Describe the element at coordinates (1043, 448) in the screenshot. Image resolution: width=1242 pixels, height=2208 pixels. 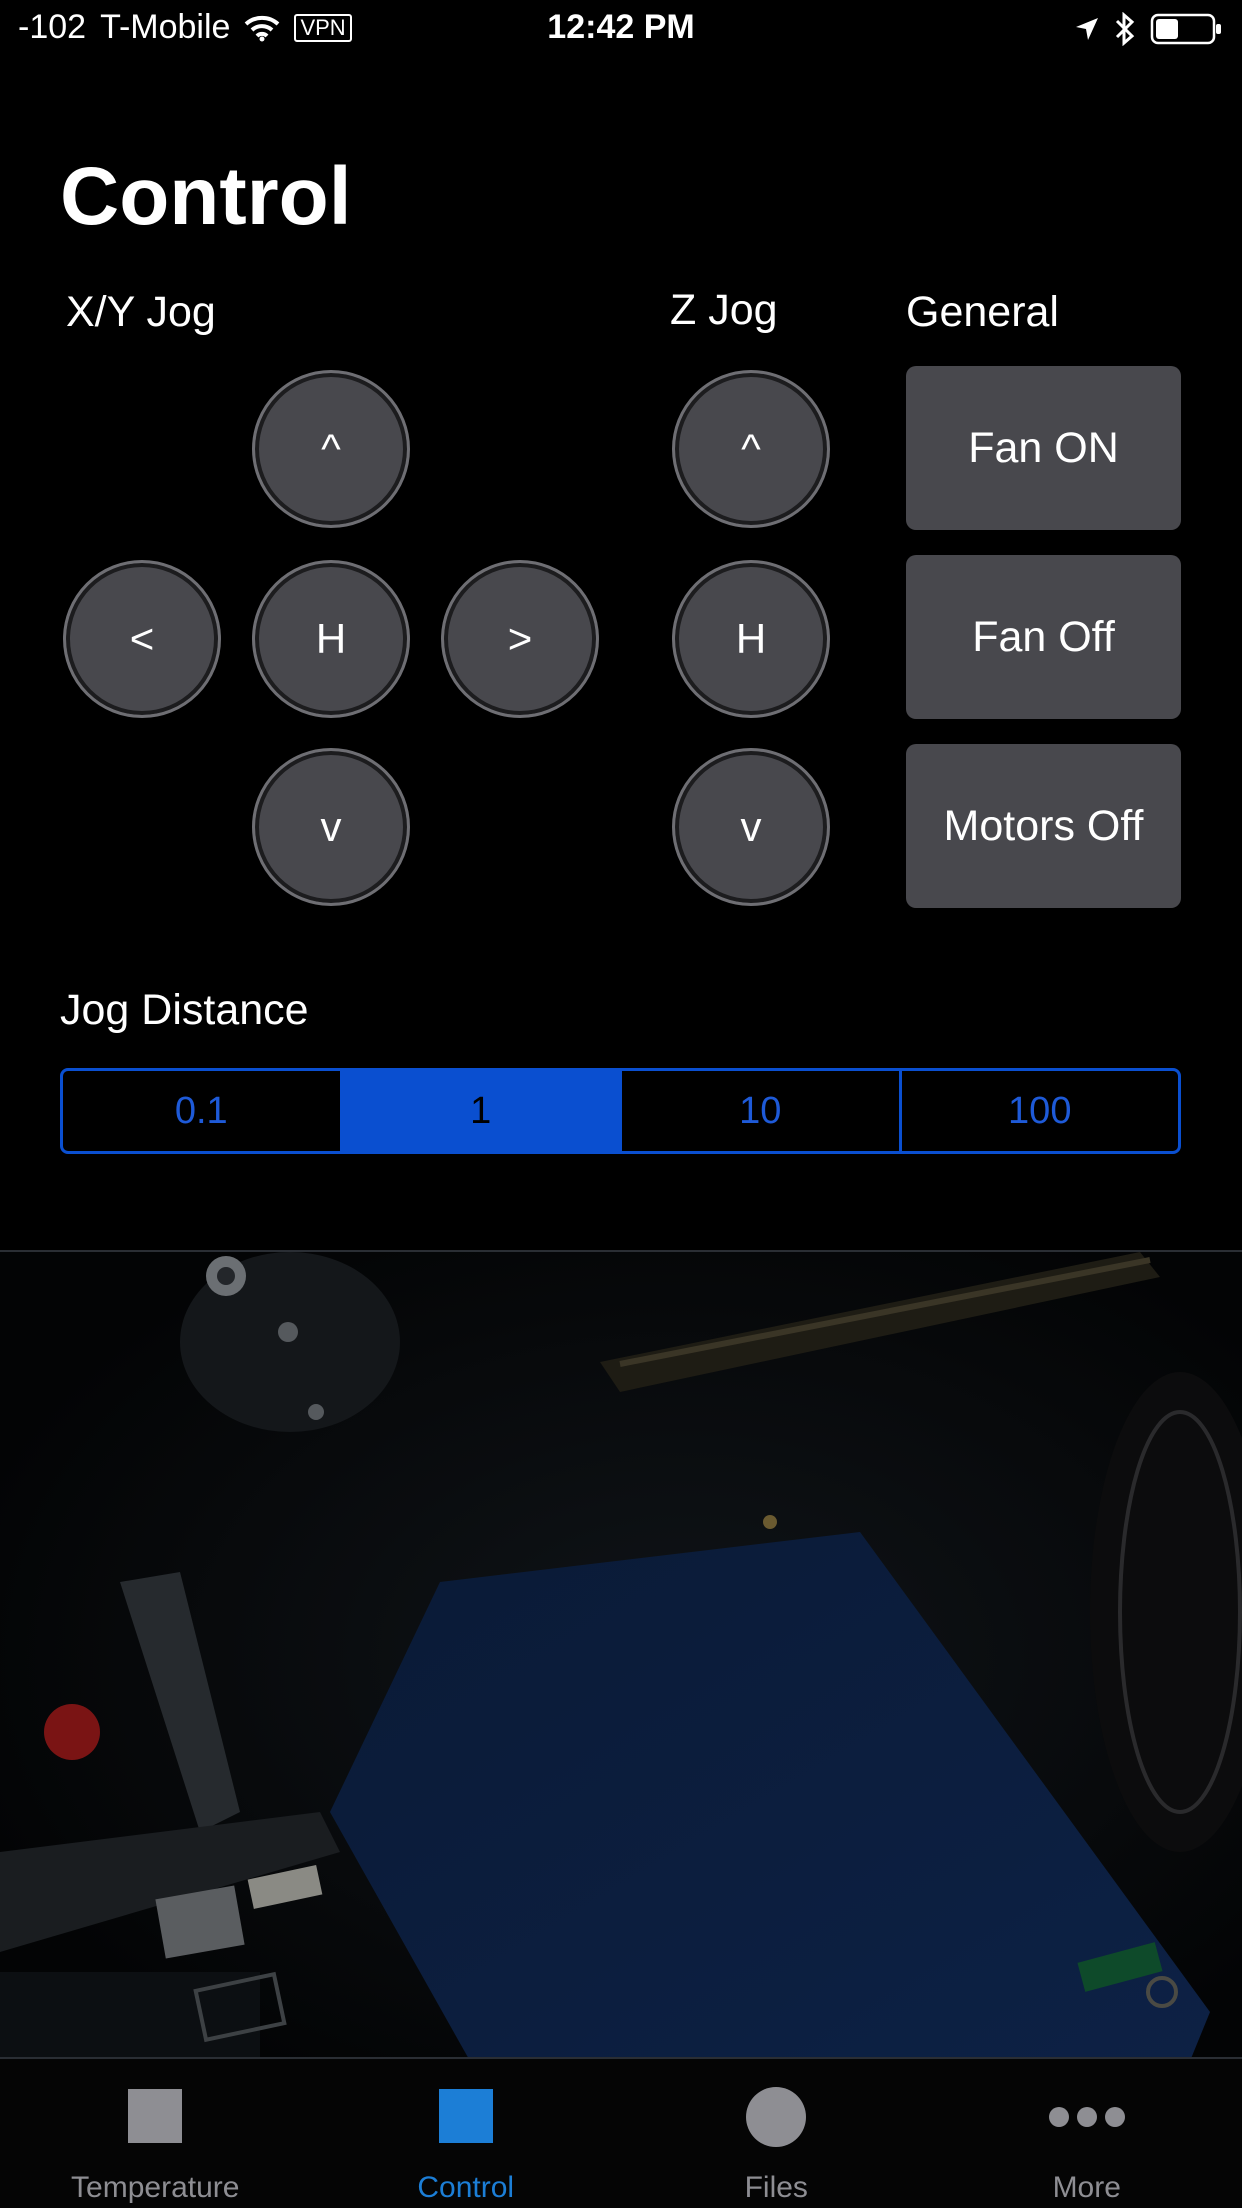
I see `fan-on-button: Fan ON` at that location.